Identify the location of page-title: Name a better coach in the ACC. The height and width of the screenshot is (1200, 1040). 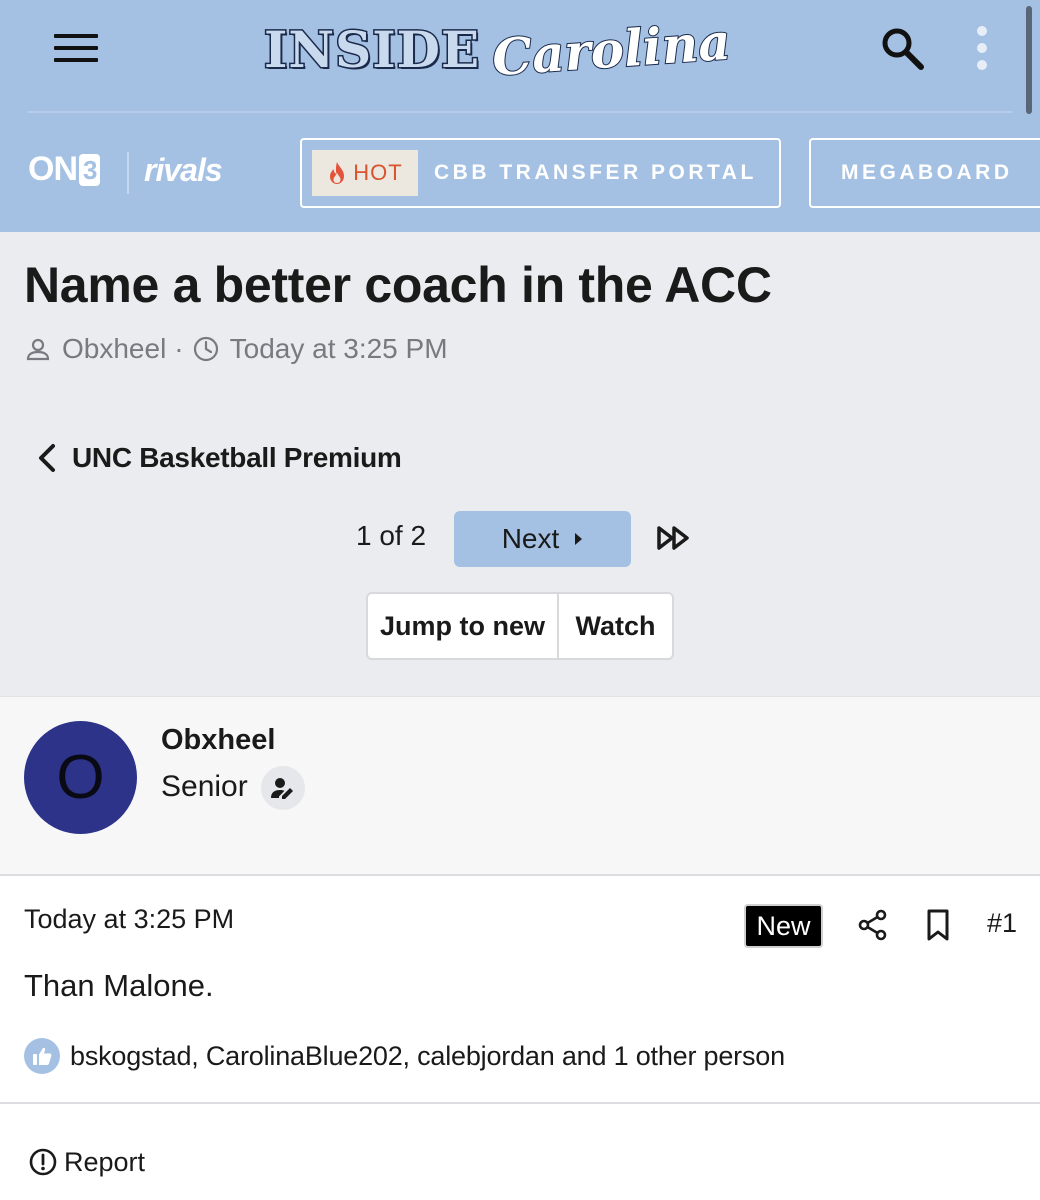
(398, 285).